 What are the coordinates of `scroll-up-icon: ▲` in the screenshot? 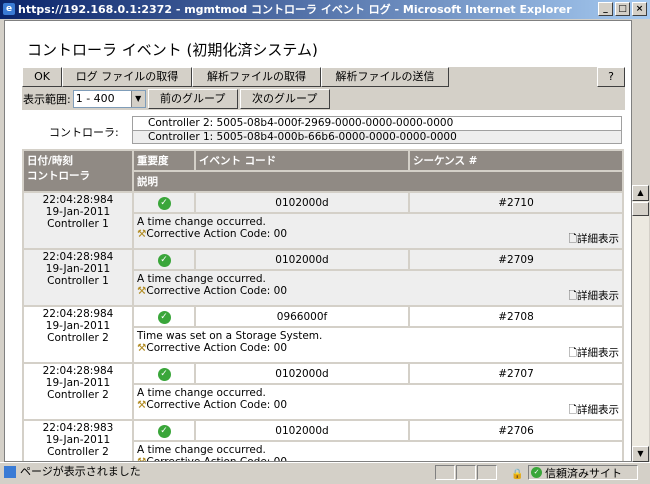 It's located at (640, 193).